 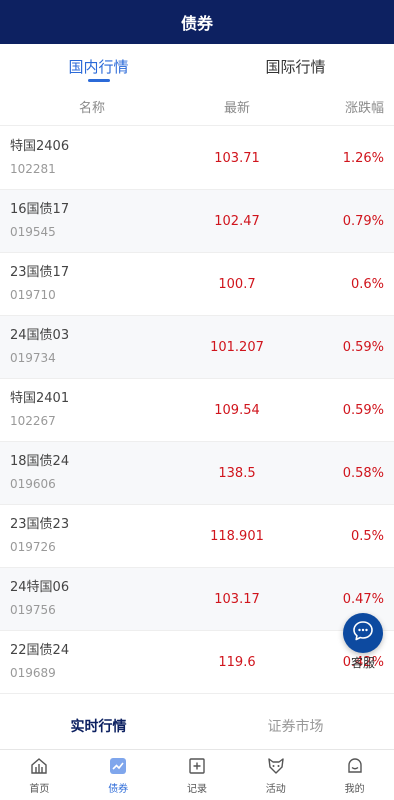 I want to click on column-header-change: 涨跌幅, so click(x=364, y=108).